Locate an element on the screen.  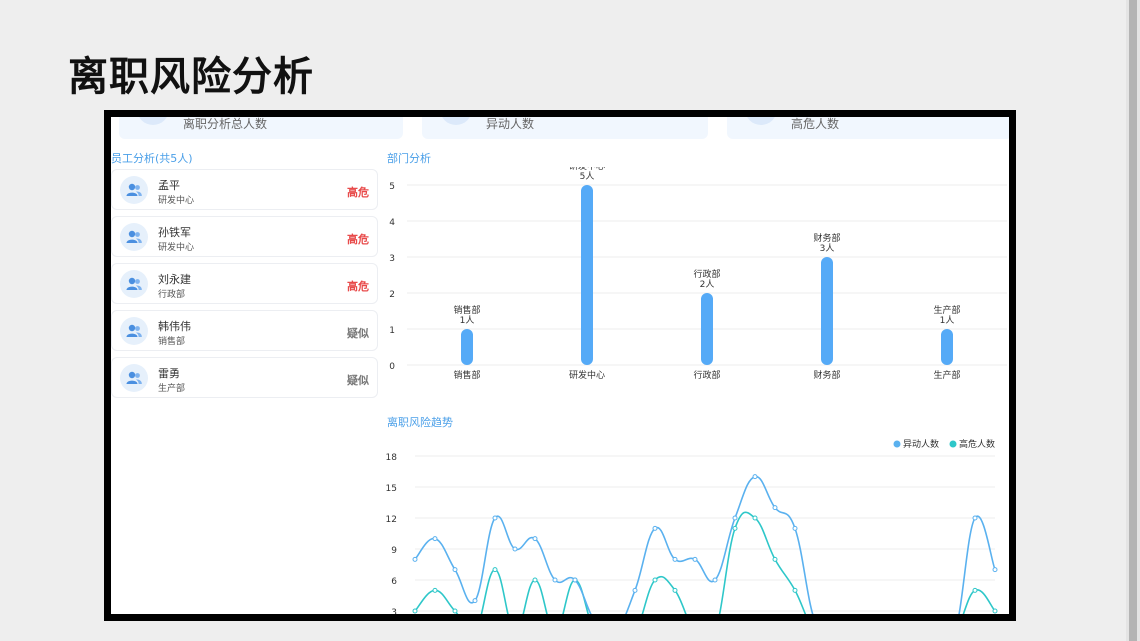
bar-y-tick: 0 is located at coordinates (392, 367).